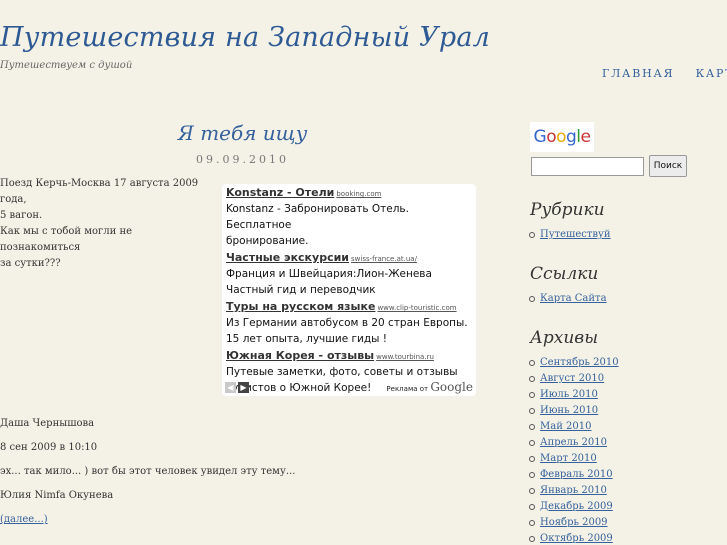 The width and height of the screenshot is (727, 545). What do you see at coordinates (384, 259) in the screenshot?
I see `ad-url: swiss-france.at.ua/` at bounding box center [384, 259].